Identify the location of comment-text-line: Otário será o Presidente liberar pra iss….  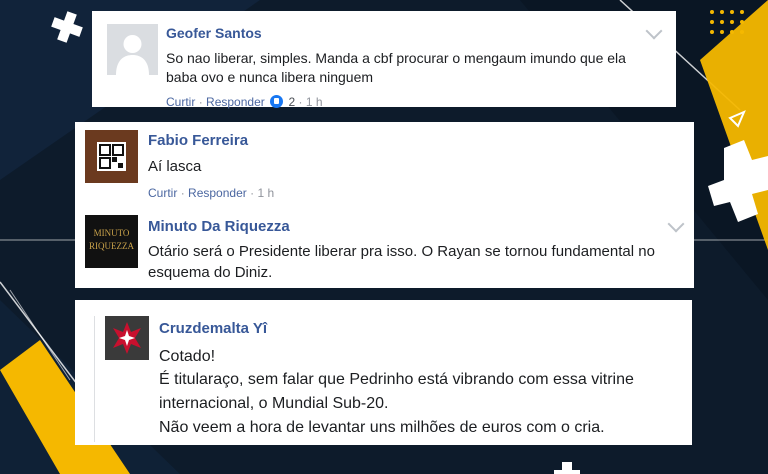
(401, 251).